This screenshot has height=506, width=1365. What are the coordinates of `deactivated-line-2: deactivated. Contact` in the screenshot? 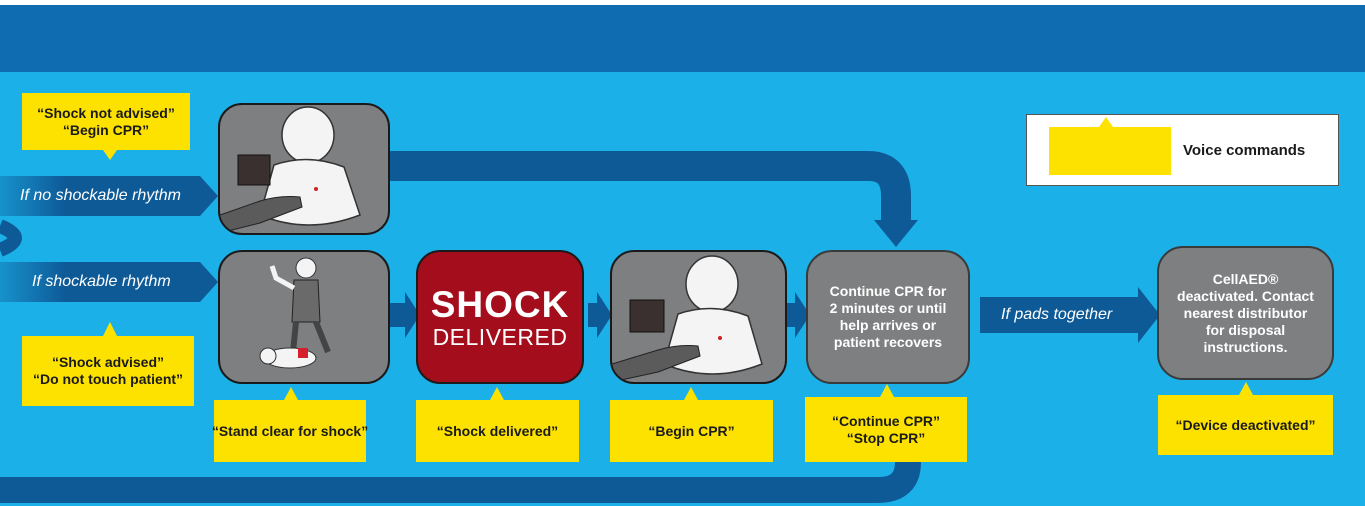 It's located at (1245, 295).